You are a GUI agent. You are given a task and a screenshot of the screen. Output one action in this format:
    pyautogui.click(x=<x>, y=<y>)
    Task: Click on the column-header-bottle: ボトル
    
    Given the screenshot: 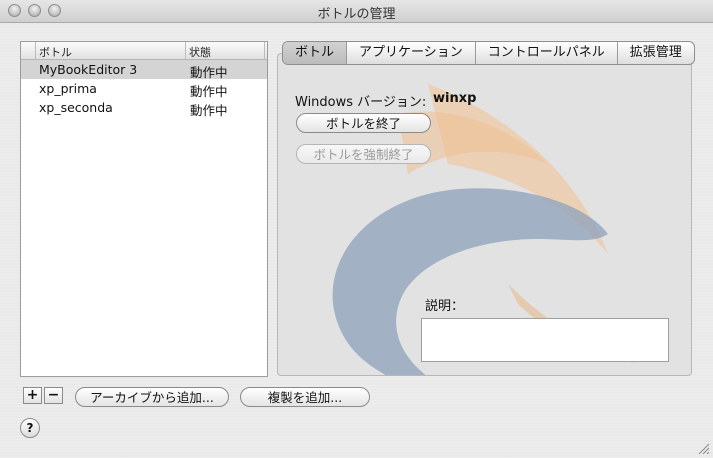 What is the action you would take?
    pyautogui.click(x=55, y=52)
    